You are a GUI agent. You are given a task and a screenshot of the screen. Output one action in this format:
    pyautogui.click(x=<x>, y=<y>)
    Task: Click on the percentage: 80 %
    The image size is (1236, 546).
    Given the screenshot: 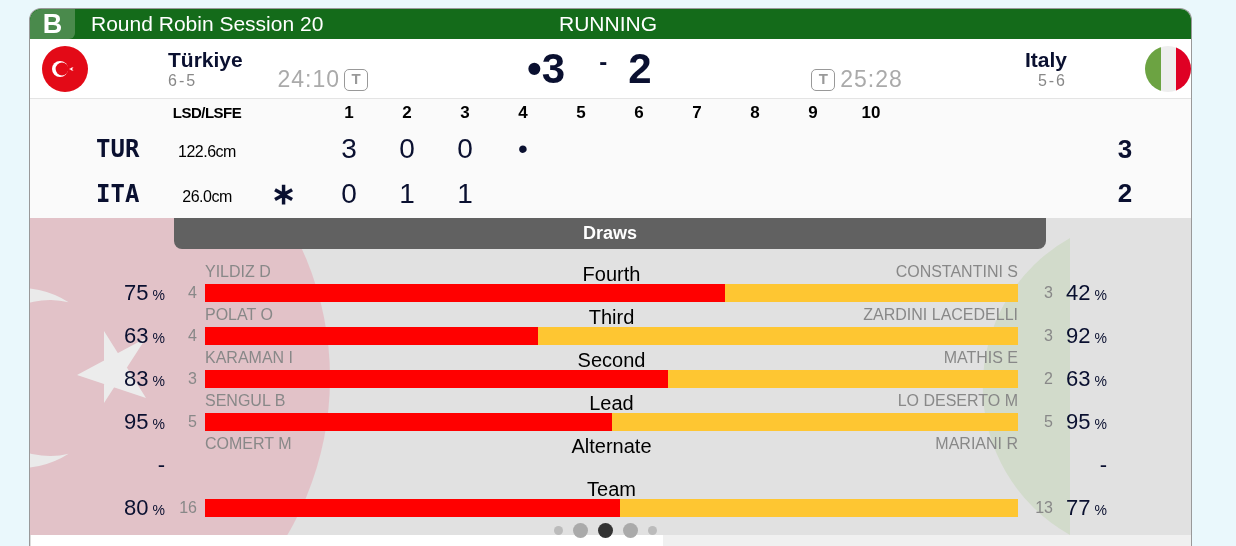 What is the action you would take?
    pyautogui.click(x=144, y=508)
    